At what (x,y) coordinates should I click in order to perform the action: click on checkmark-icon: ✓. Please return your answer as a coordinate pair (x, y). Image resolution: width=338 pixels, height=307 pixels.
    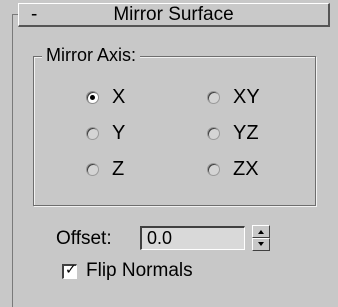
    Looking at the image, I should click on (71, 269).